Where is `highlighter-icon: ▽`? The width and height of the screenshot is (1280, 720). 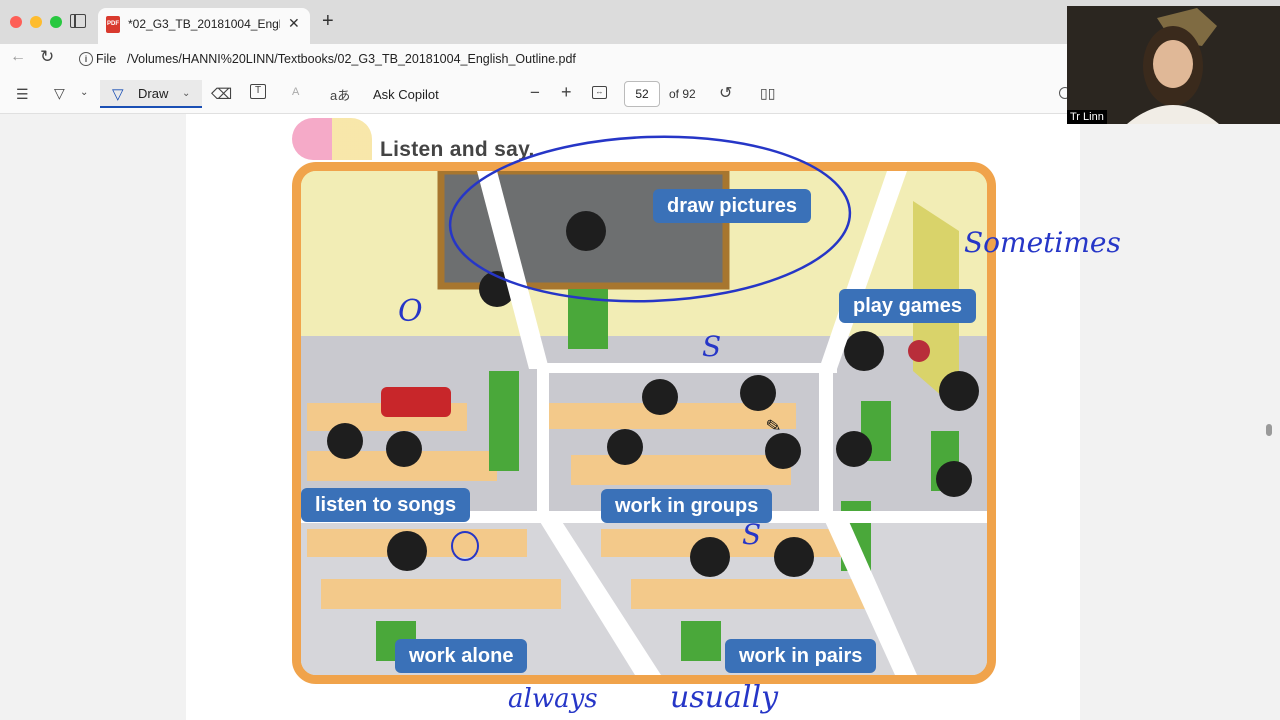 highlighter-icon: ▽ is located at coordinates (59, 93).